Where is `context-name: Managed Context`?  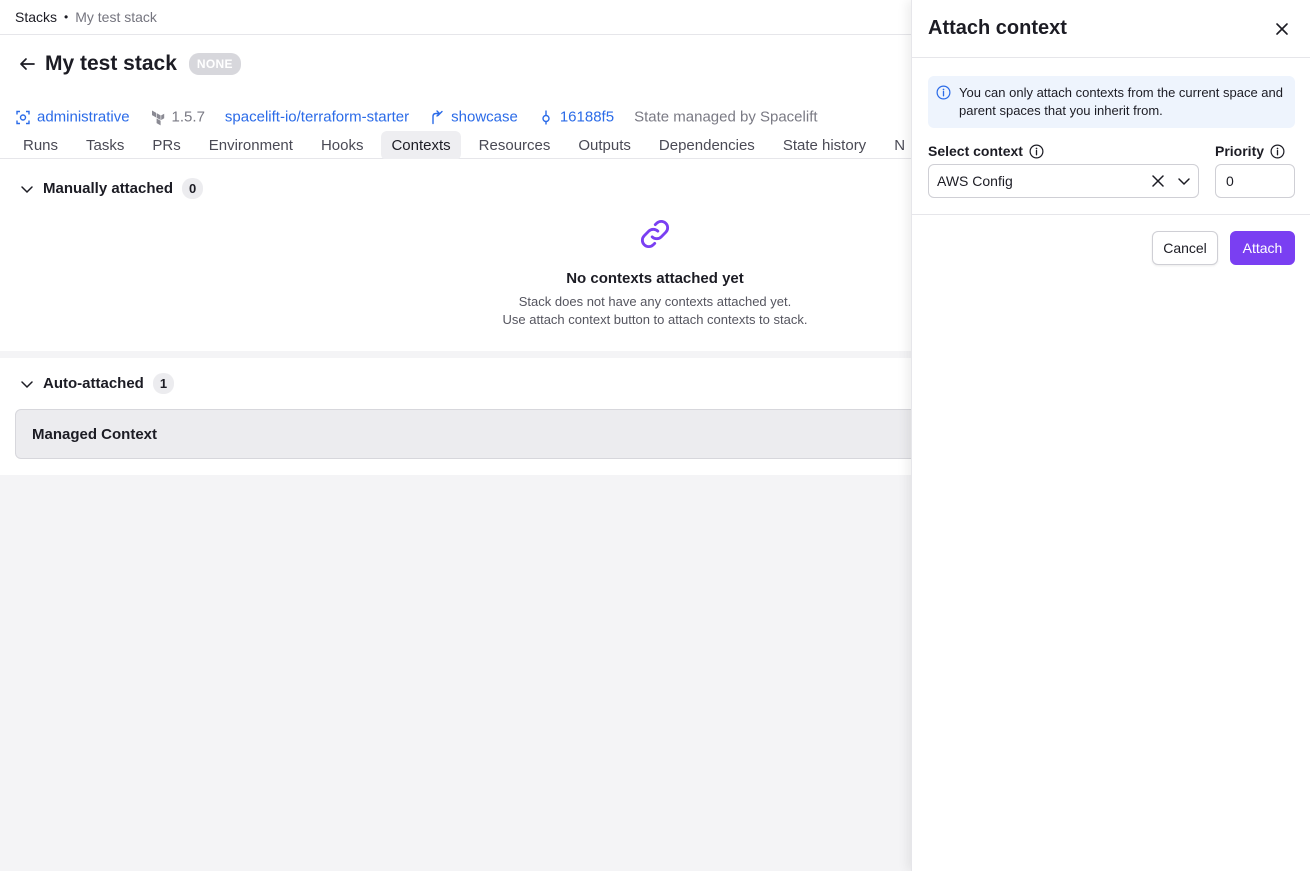 context-name: Managed Context is located at coordinates (95, 434).